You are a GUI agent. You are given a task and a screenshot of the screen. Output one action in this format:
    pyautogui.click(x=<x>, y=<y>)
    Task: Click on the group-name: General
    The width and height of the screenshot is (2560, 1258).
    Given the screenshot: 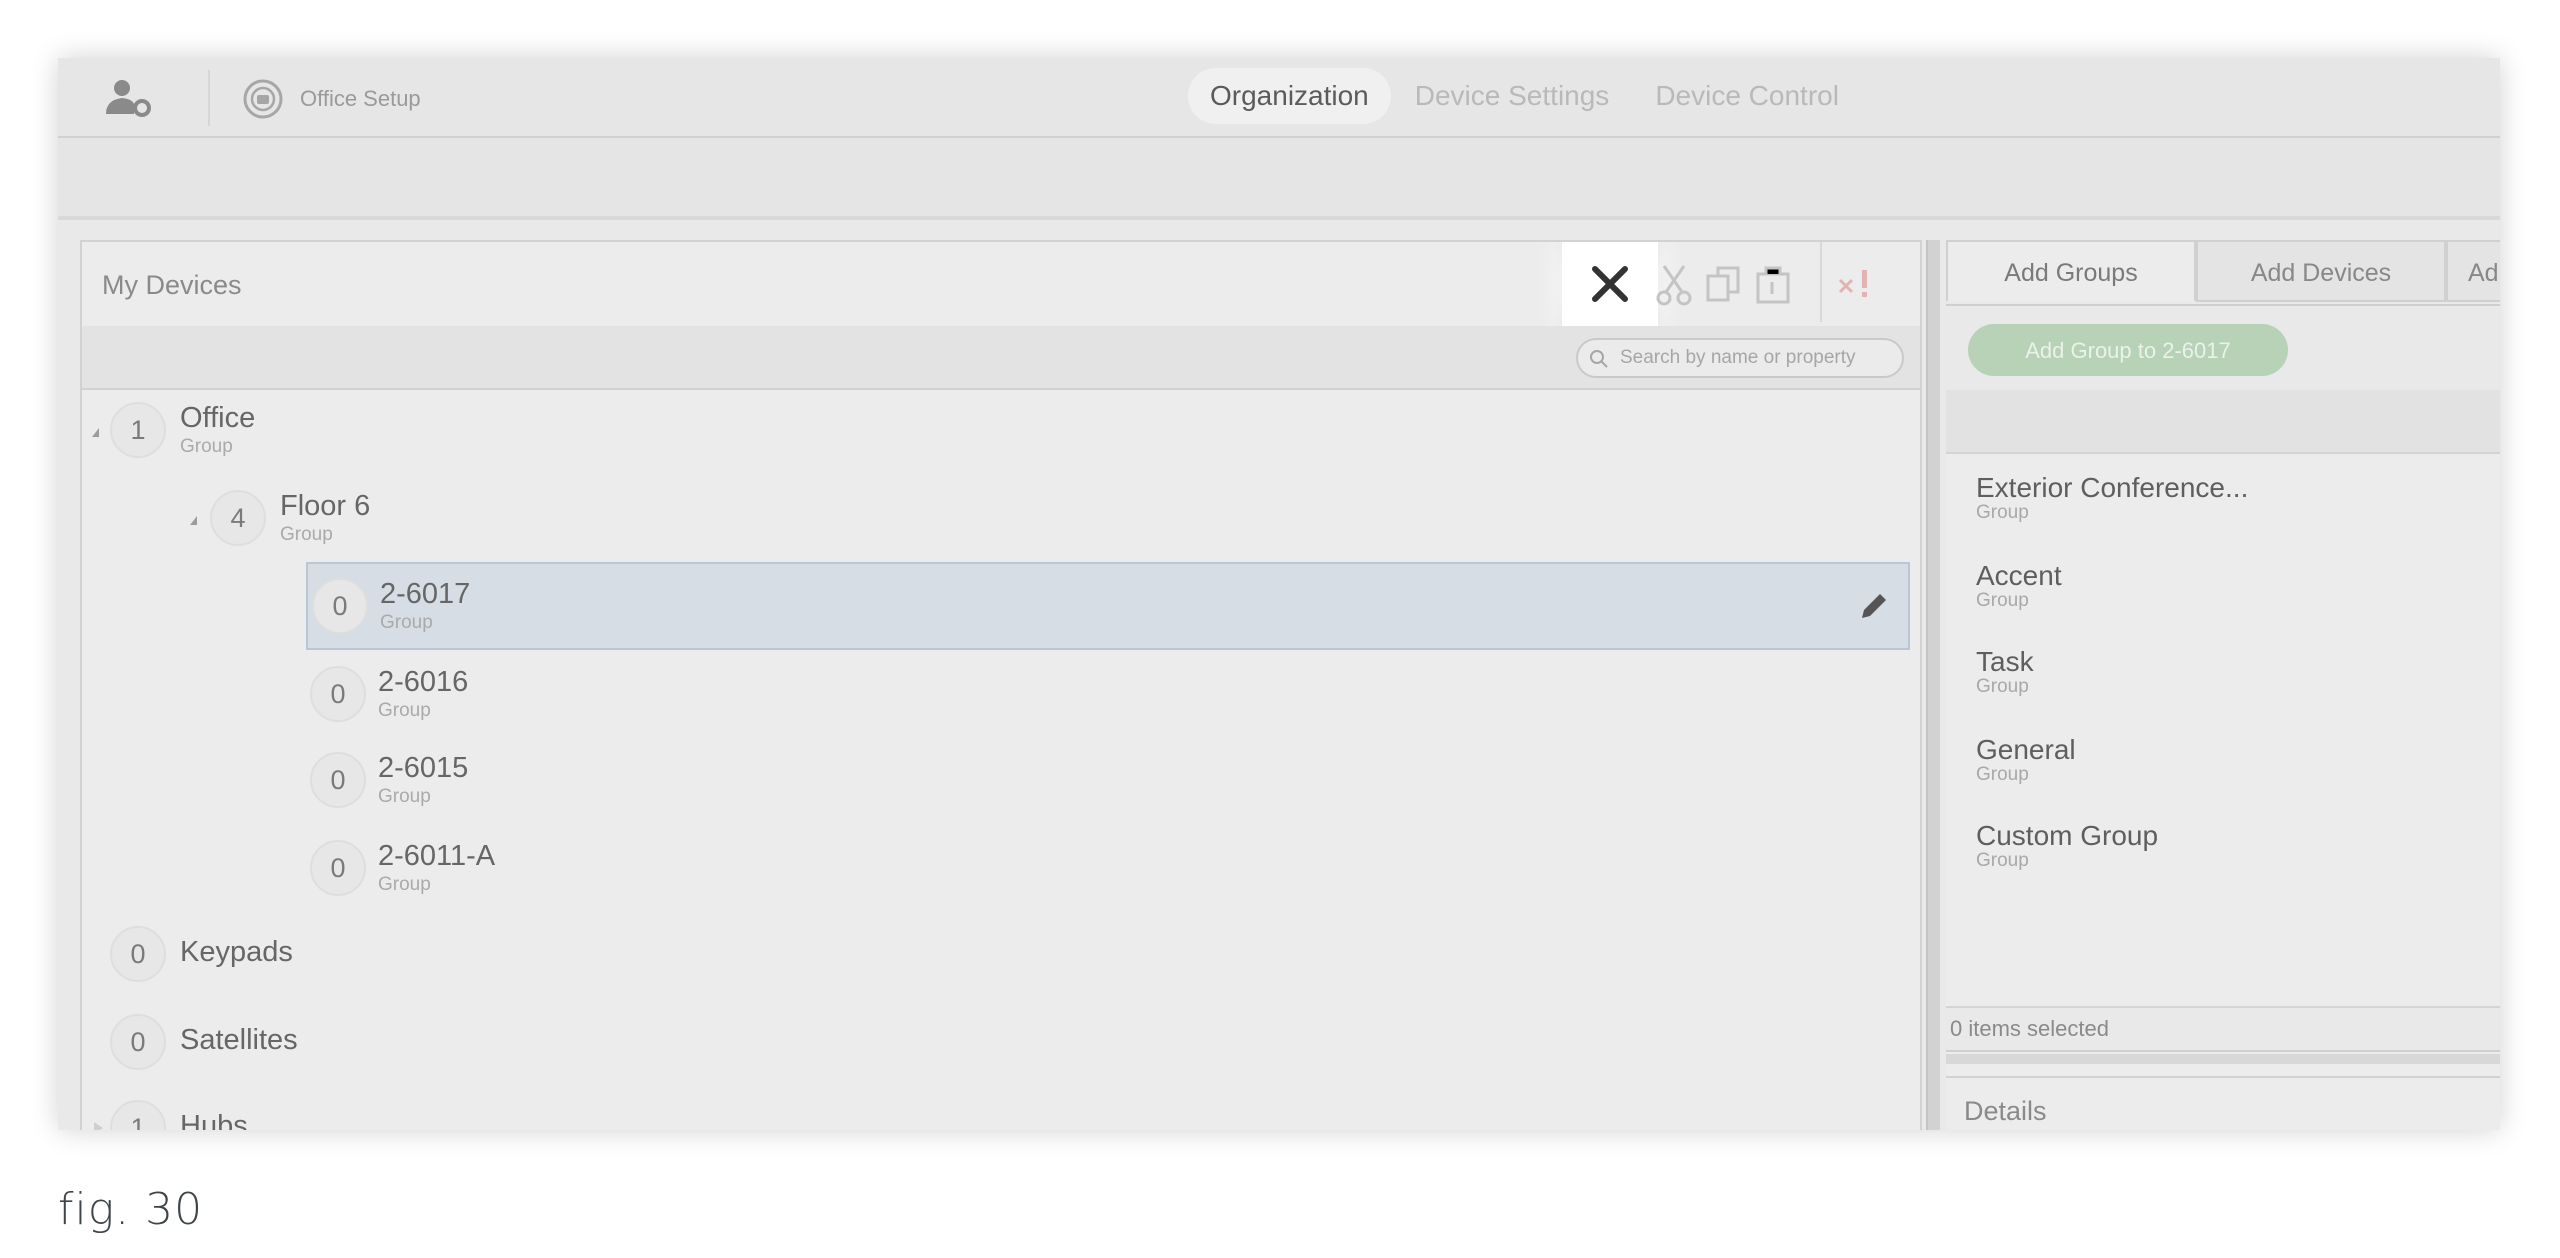 What is the action you would take?
    pyautogui.click(x=2026, y=749)
    